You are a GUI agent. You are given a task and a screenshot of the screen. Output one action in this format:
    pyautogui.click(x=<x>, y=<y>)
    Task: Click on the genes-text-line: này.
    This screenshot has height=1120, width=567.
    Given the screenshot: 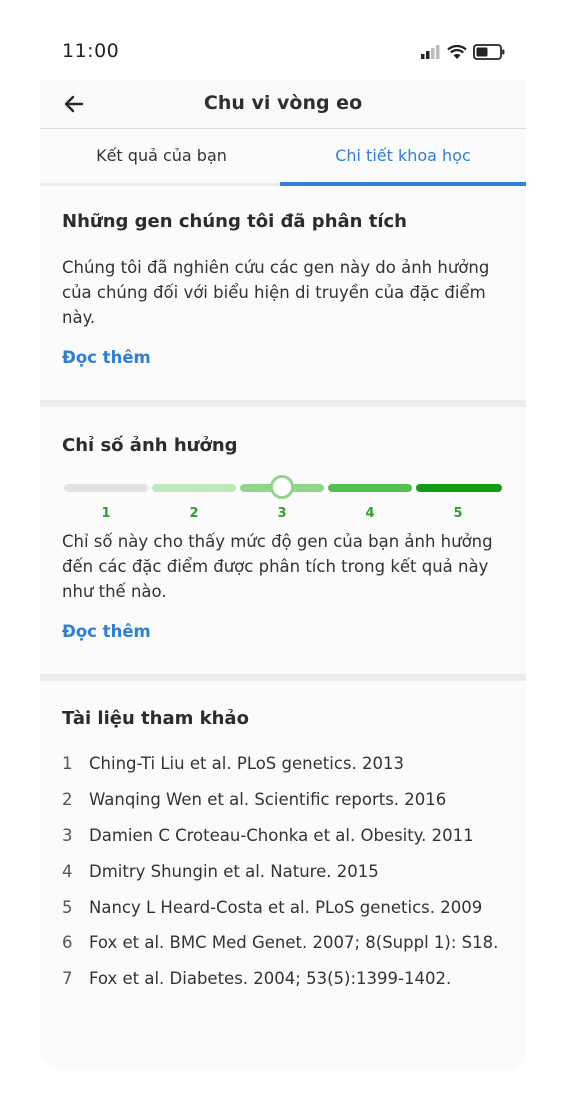 What is the action you would take?
    pyautogui.click(x=79, y=317)
    